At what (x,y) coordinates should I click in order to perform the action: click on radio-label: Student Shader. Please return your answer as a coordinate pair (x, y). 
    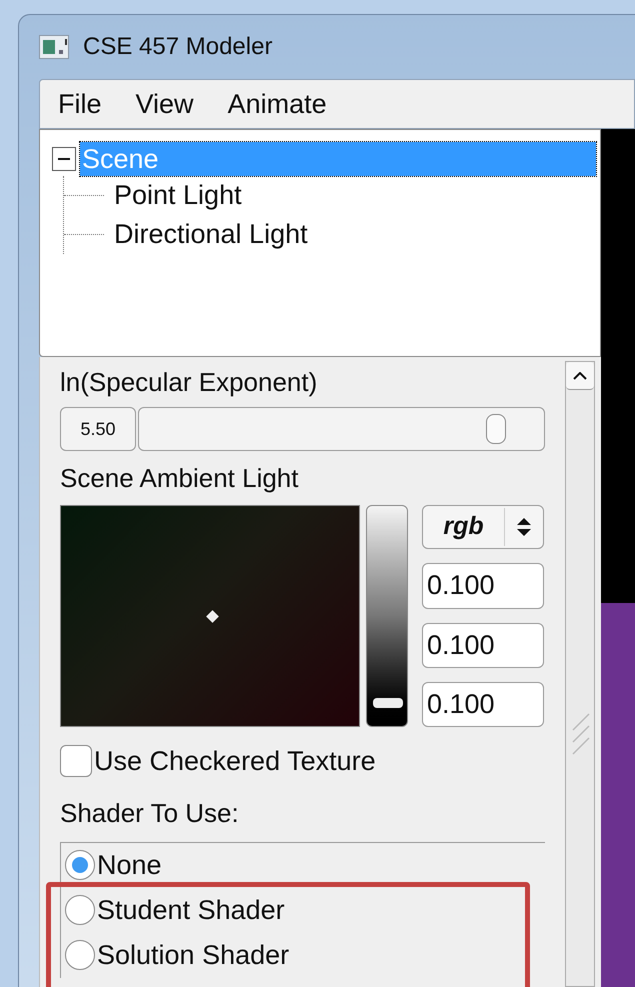
    Looking at the image, I should click on (191, 910).